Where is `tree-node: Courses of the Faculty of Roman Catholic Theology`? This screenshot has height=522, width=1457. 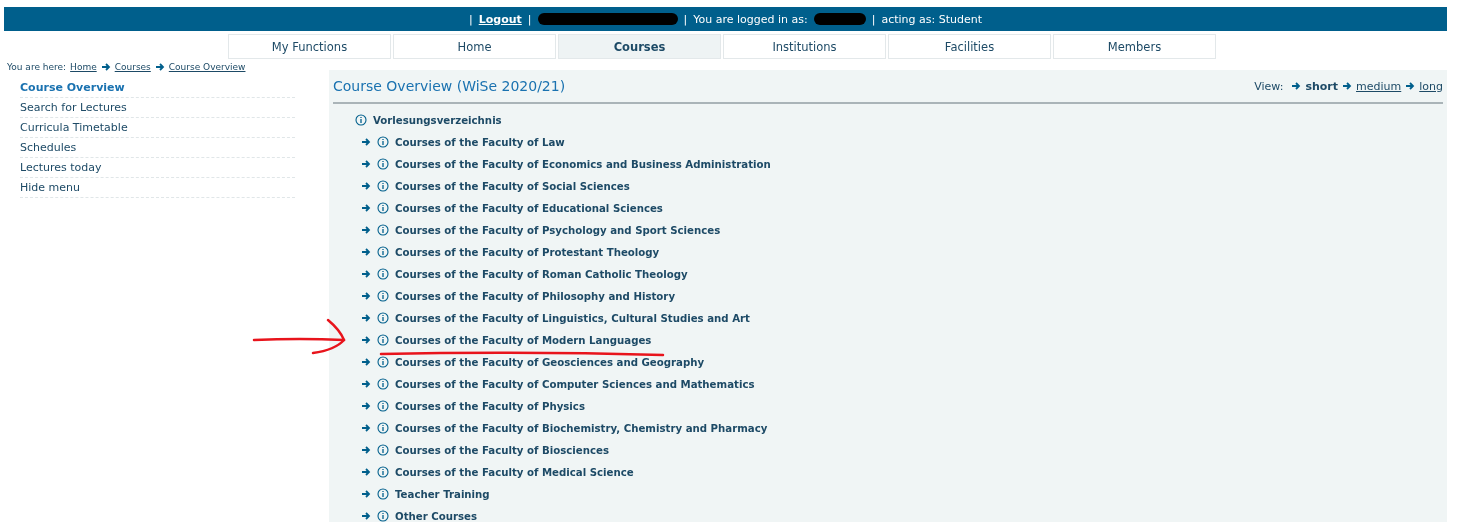 tree-node: Courses of the Faculty of Roman Catholic Theology is located at coordinates (541, 274).